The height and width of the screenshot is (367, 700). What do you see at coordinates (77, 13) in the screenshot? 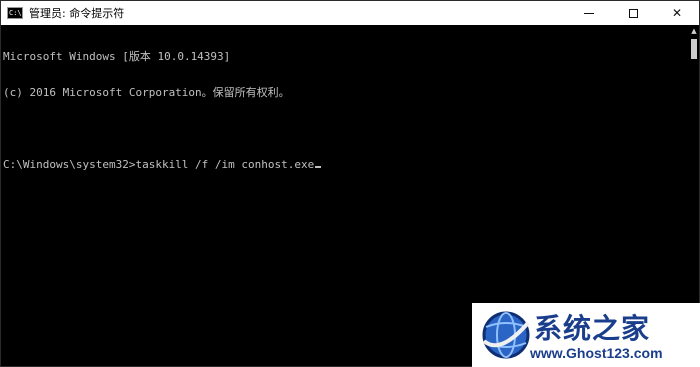
I see `window-title: 管理员: 命令提示符` at bounding box center [77, 13].